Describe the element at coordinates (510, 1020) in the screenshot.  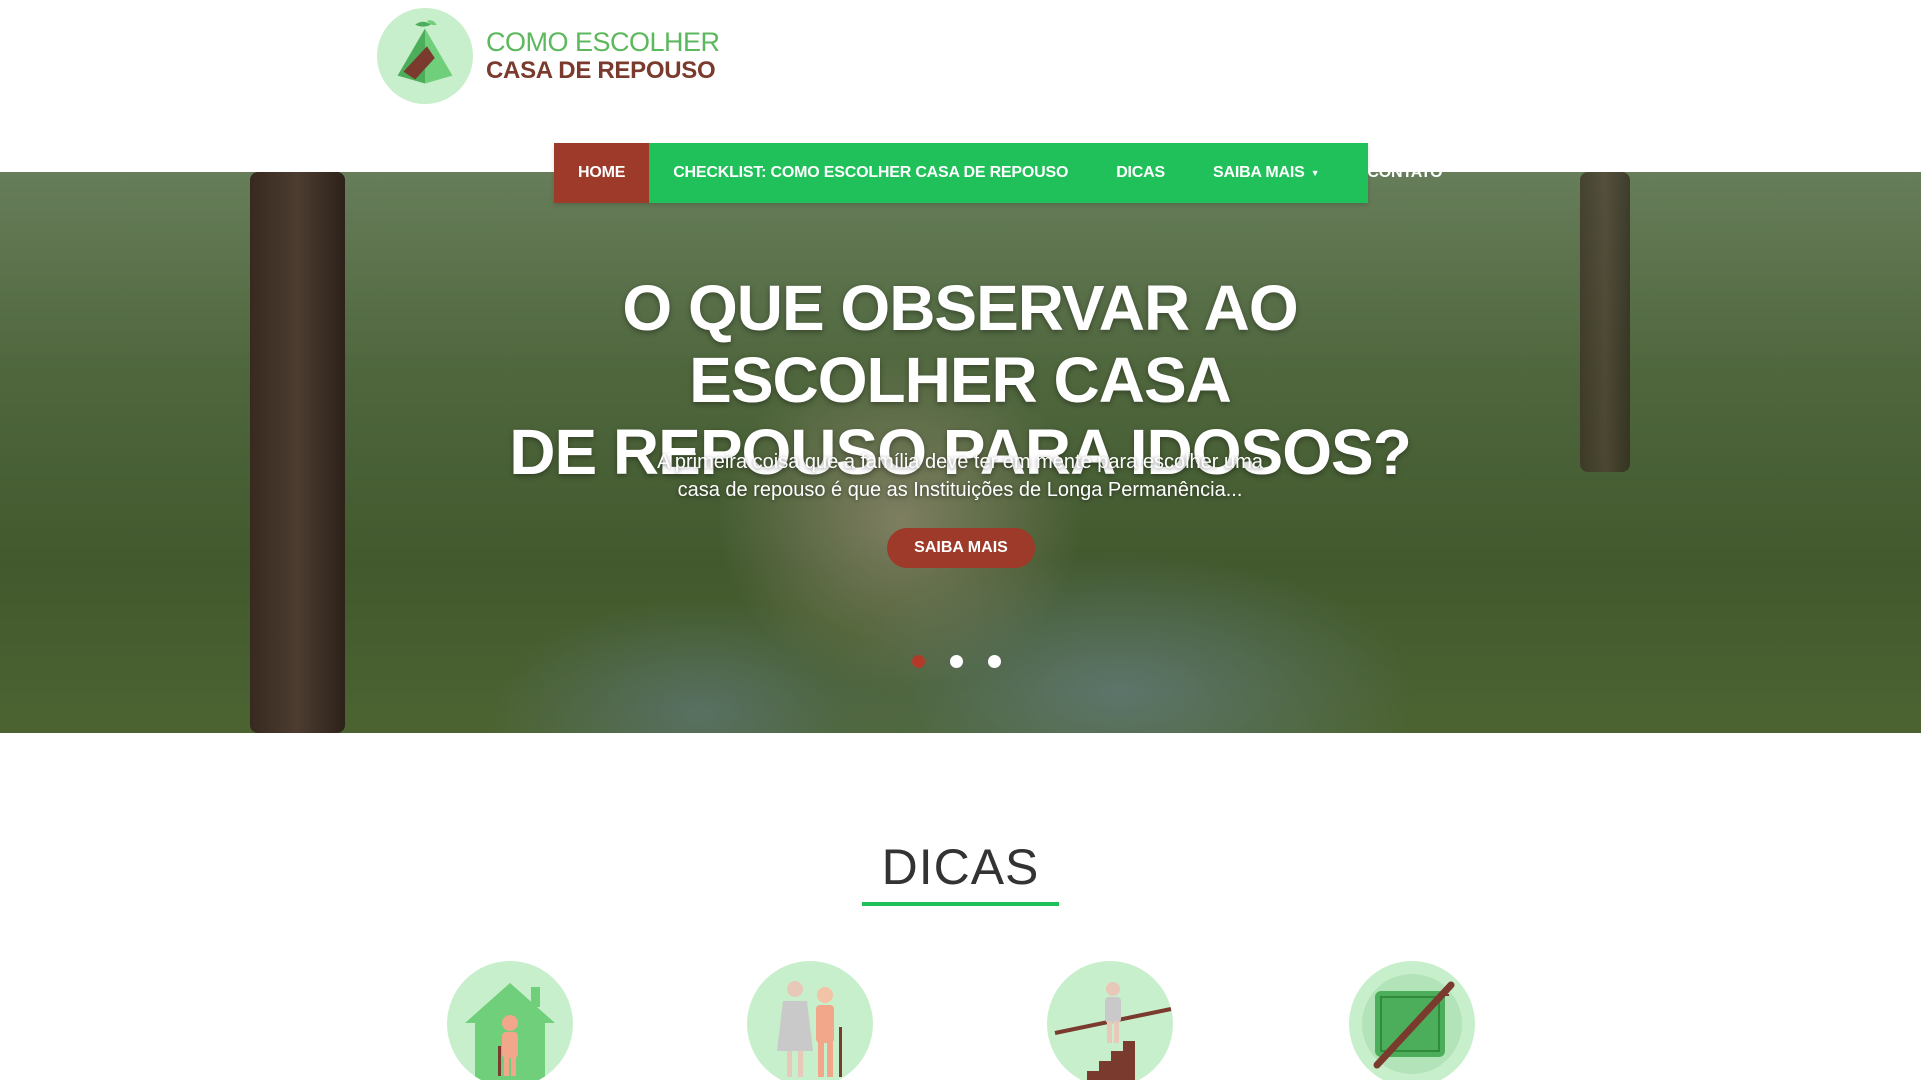
I see `house-elderly-icon` at that location.